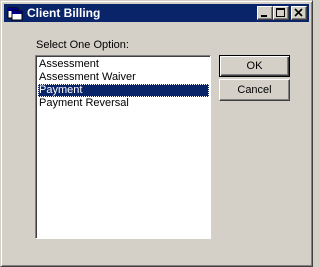 This screenshot has height=267, width=320. What do you see at coordinates (123, 77) in the screenshot?
I see `list-item-assessment-waiver: Assessment Waiver` at bounding box center [123, 77].